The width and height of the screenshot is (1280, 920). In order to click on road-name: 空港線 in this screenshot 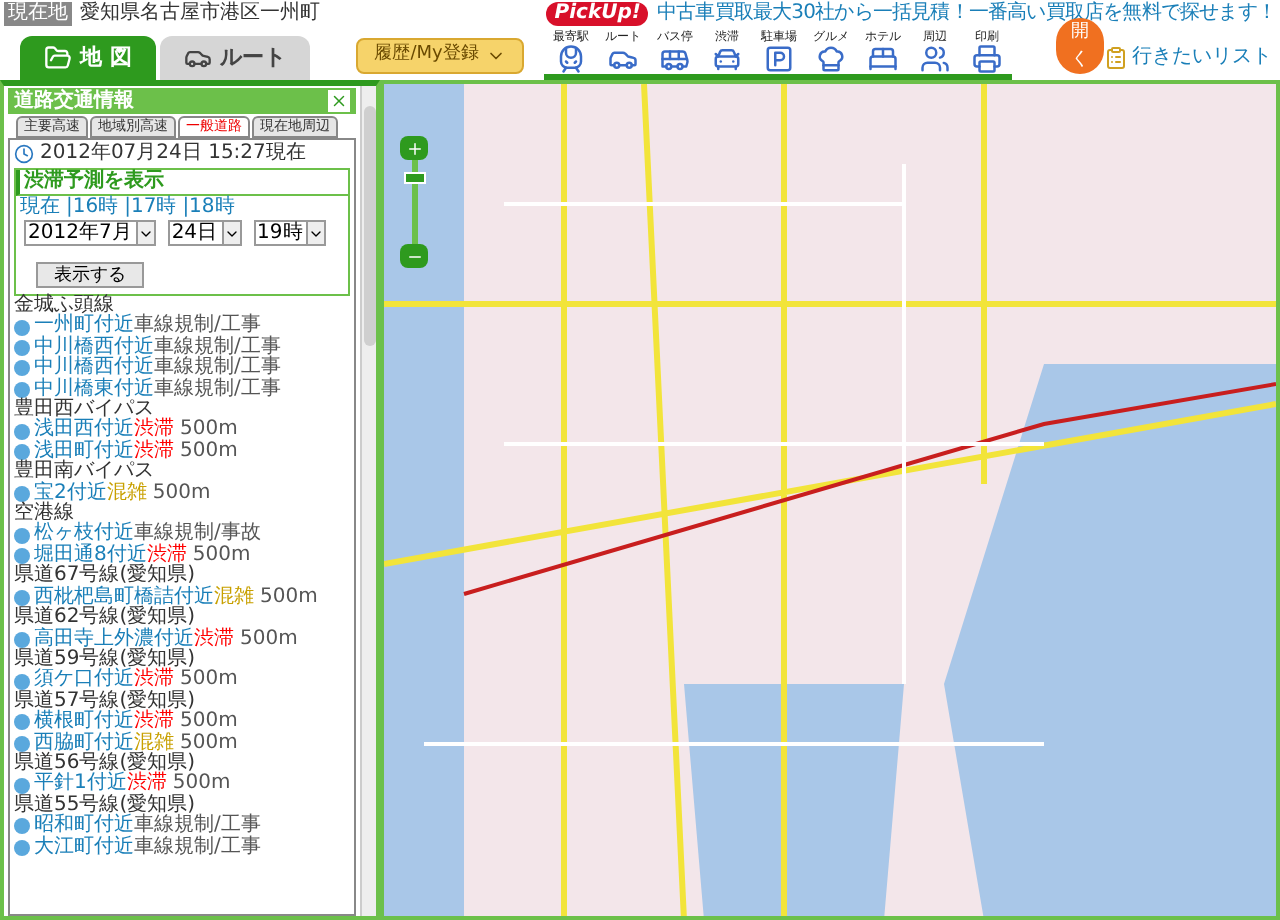, I will do `click(44, 514)`.